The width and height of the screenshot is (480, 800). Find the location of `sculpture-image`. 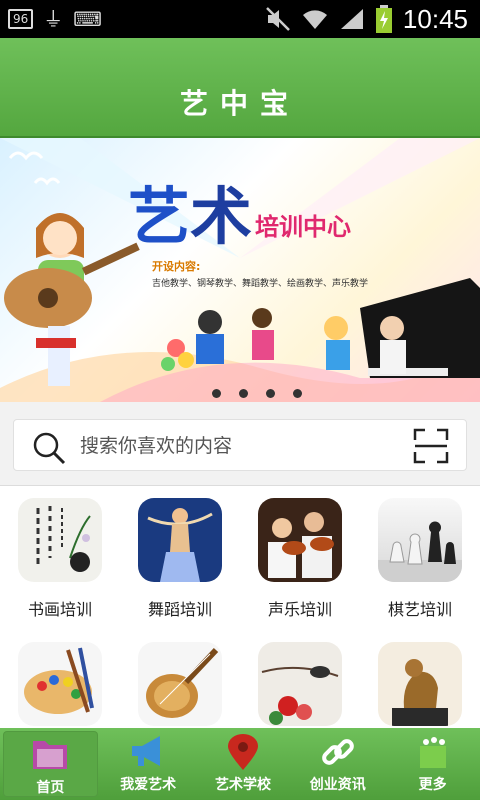

sculpture-image is located at coordinates (420, 684).